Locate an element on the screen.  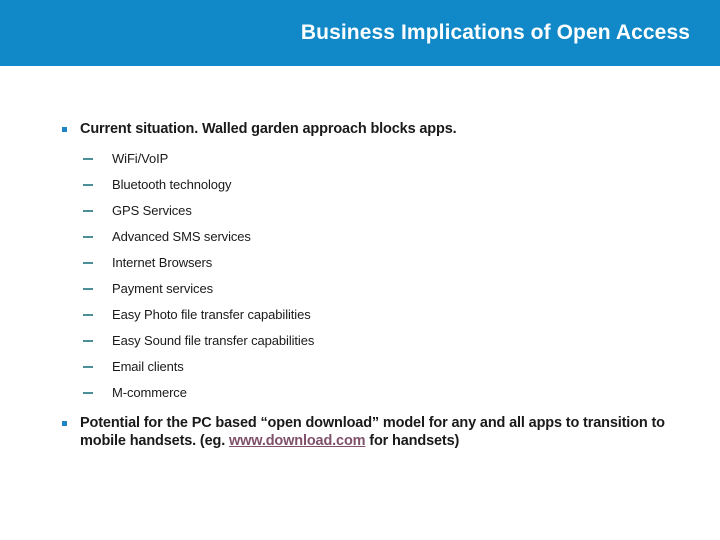
list-item: Internet Browsers is located at coordinates (147, 263).